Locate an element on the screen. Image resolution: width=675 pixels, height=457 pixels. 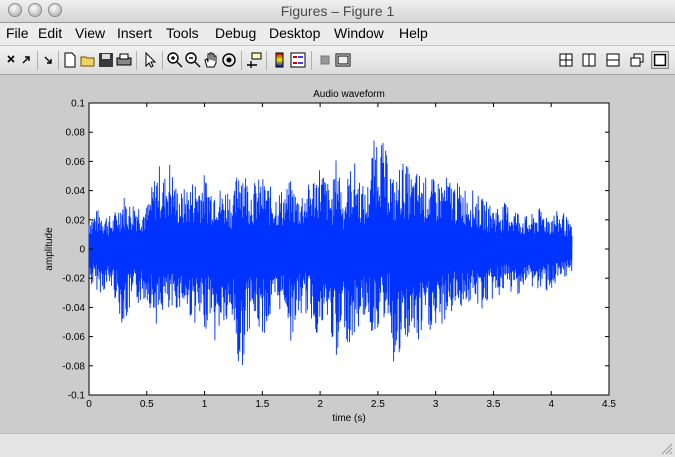
y-tick-label: 0.02 is located at coordinates (76, 220).